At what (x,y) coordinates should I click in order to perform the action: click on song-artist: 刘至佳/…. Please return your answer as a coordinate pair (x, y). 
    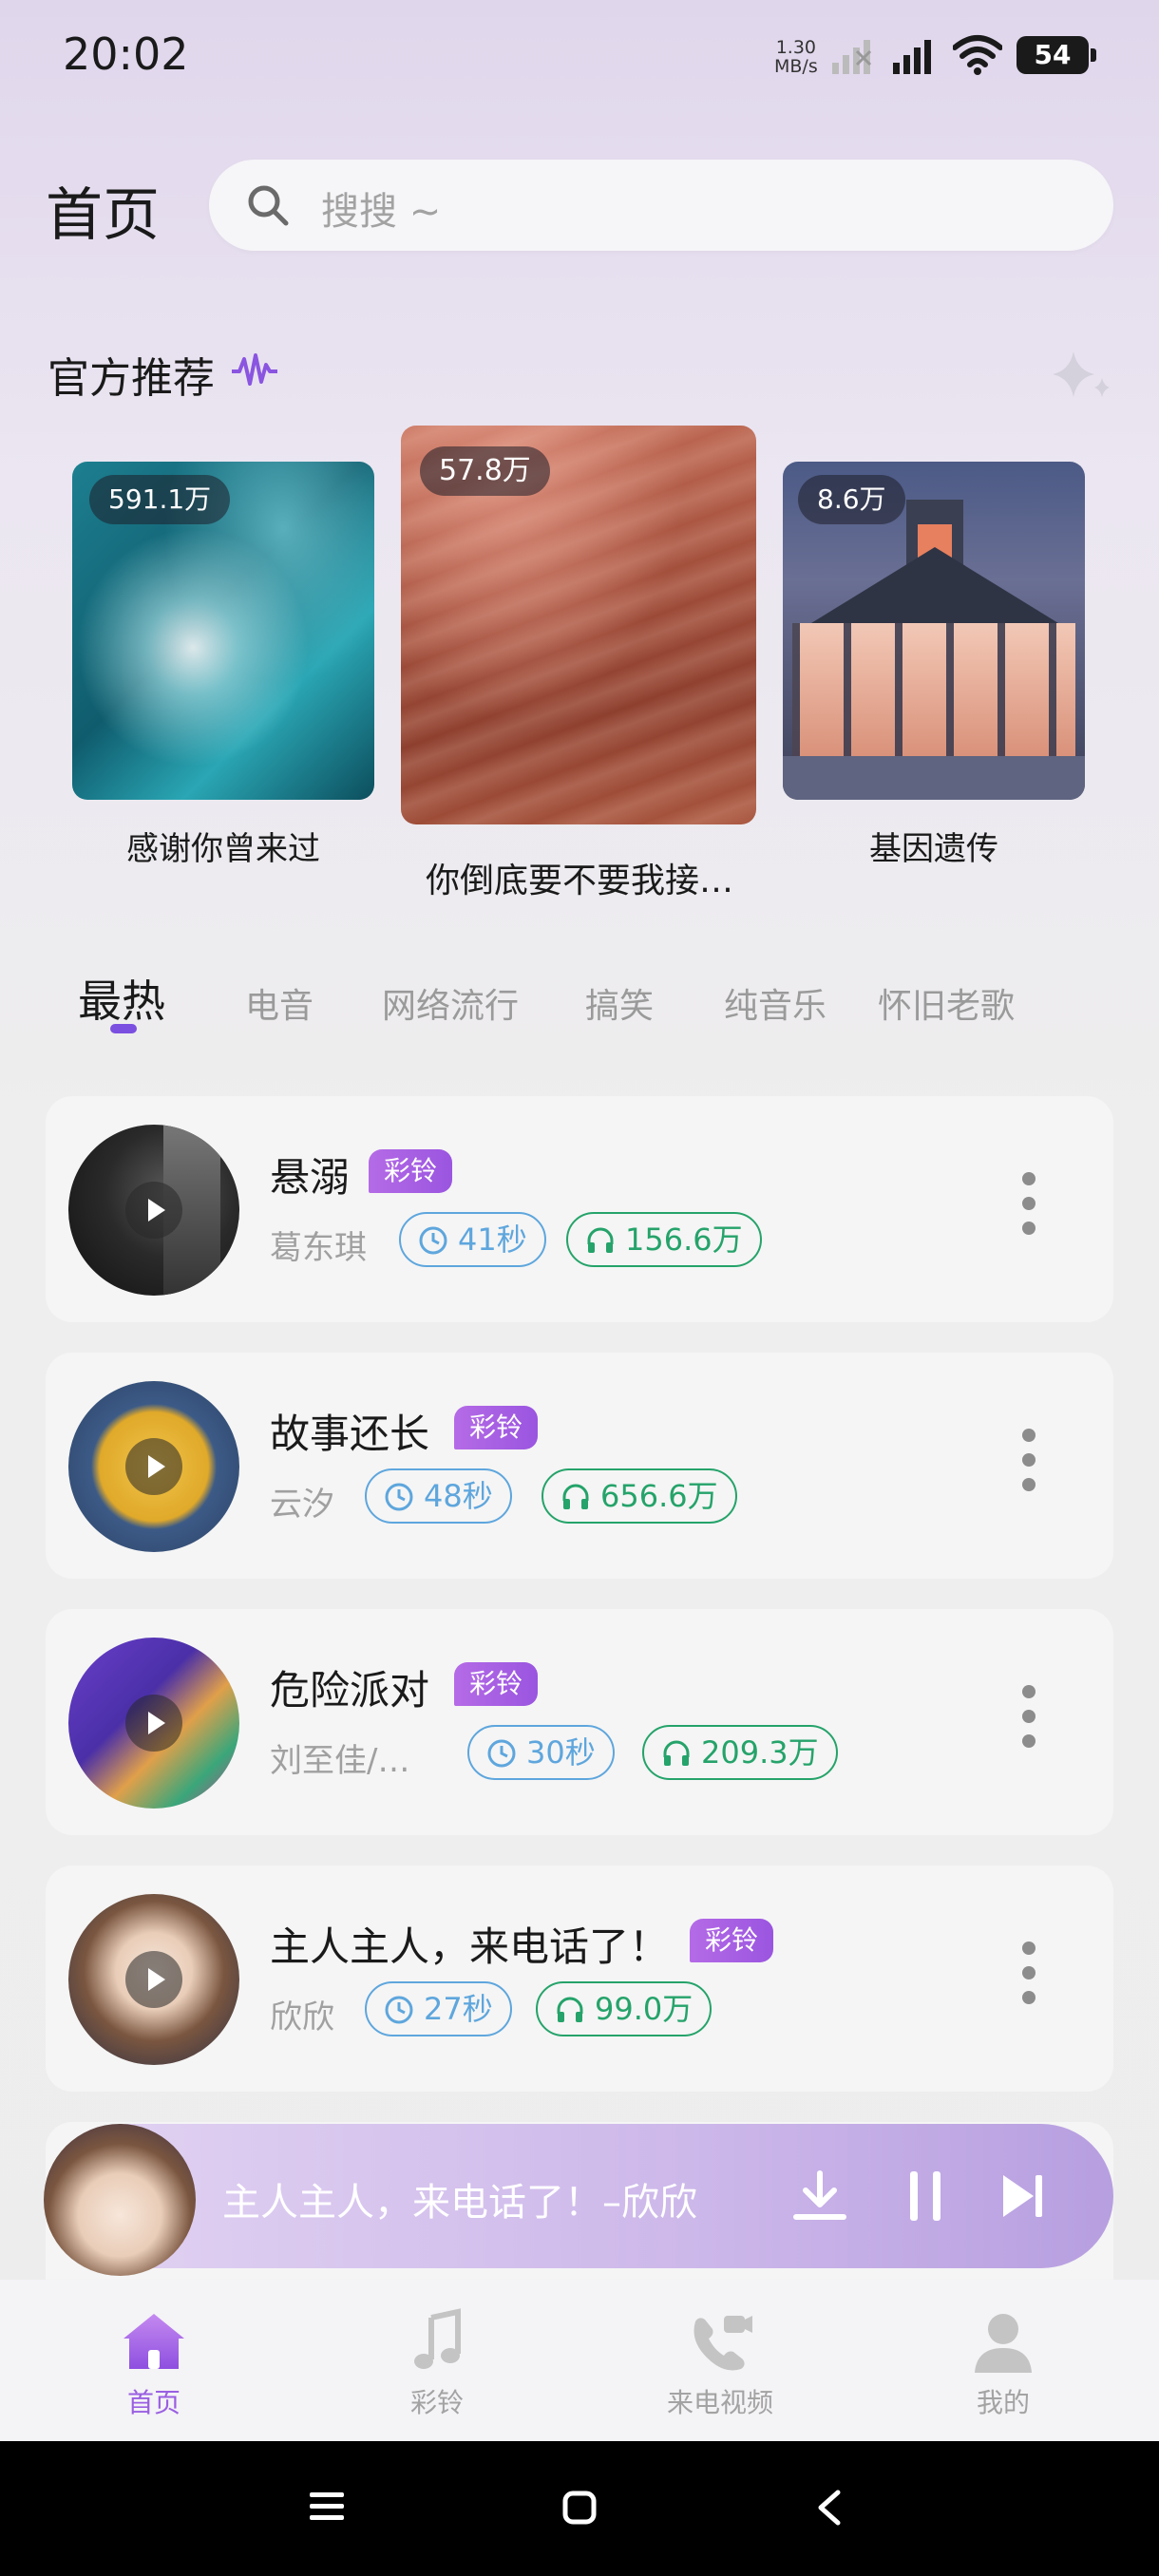
    Looking at the image, I should click on (340, 1761).